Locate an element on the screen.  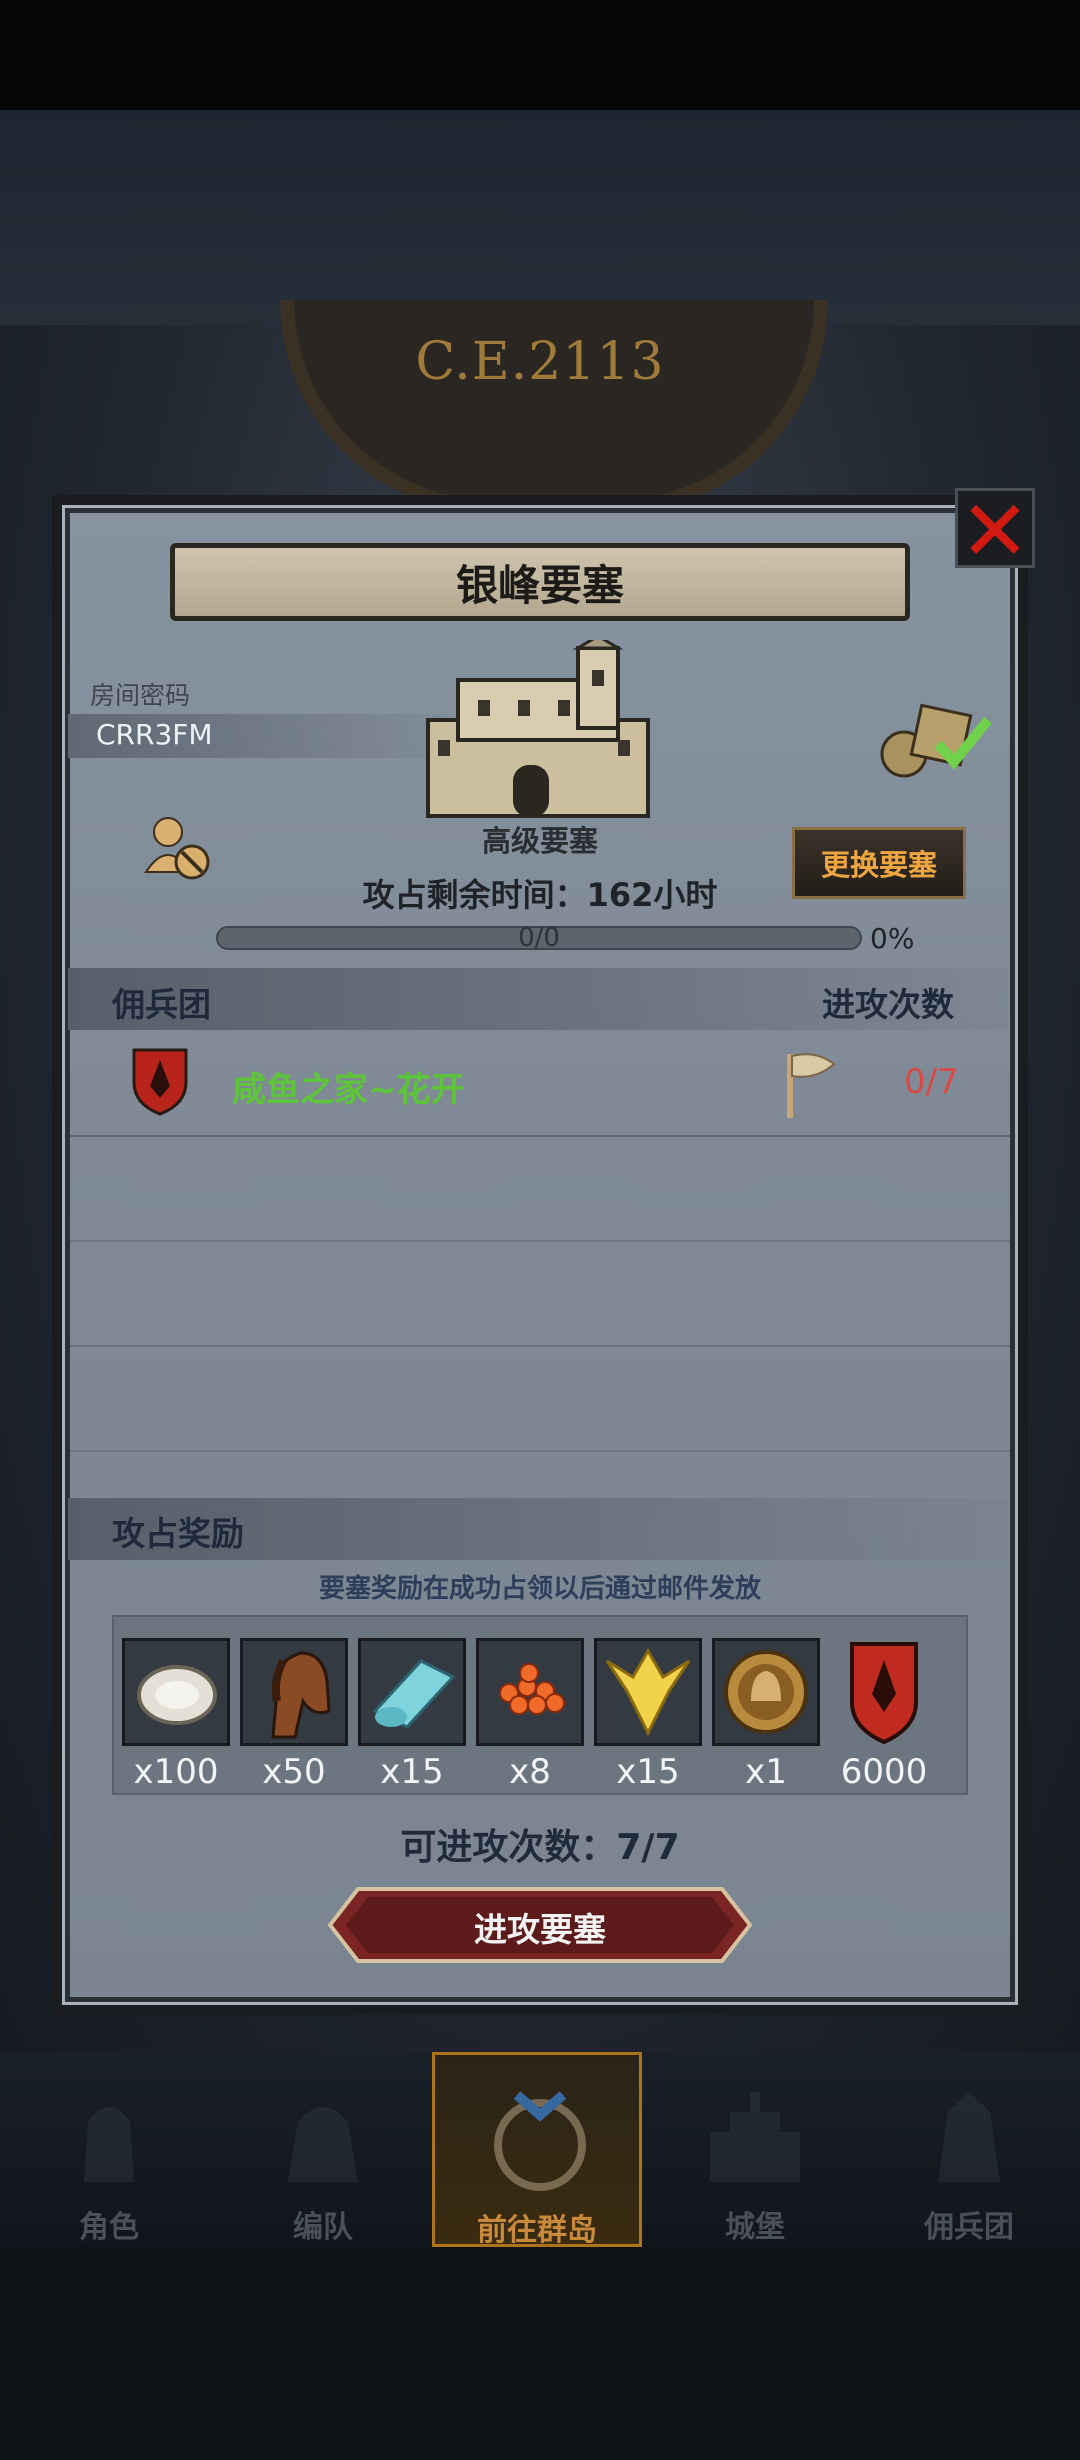
close-icon: ✕ is located at coordinates (995, 531).